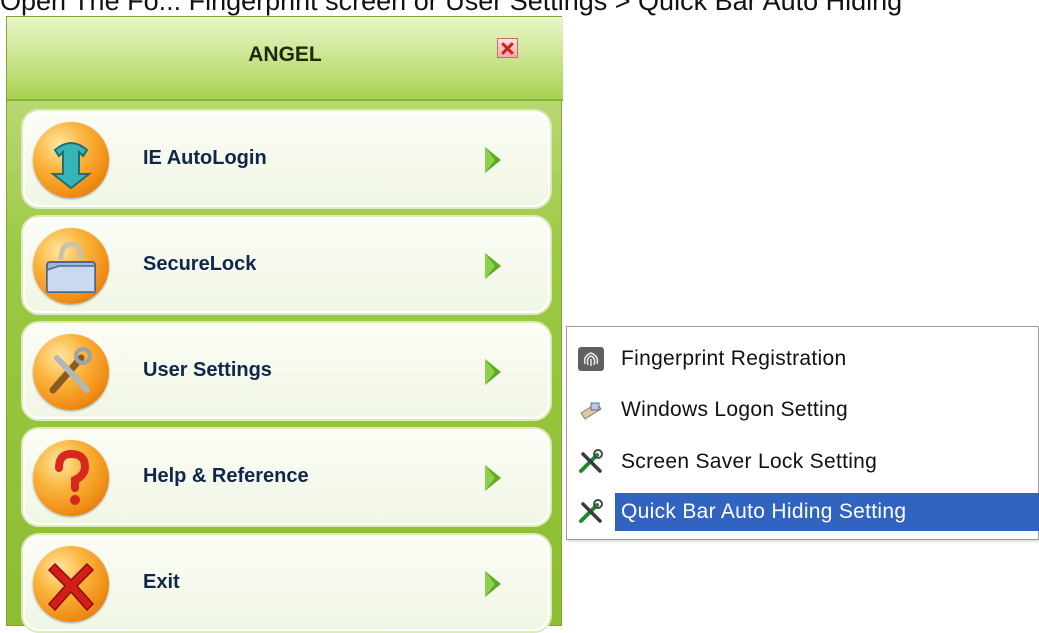 The width and height of the screenshot is (1039, 633). What do you see at coordinates (286, 371) in the screenshot?
I see `menu-item-user-settings: User Settings` at bounding box center [286, 371].